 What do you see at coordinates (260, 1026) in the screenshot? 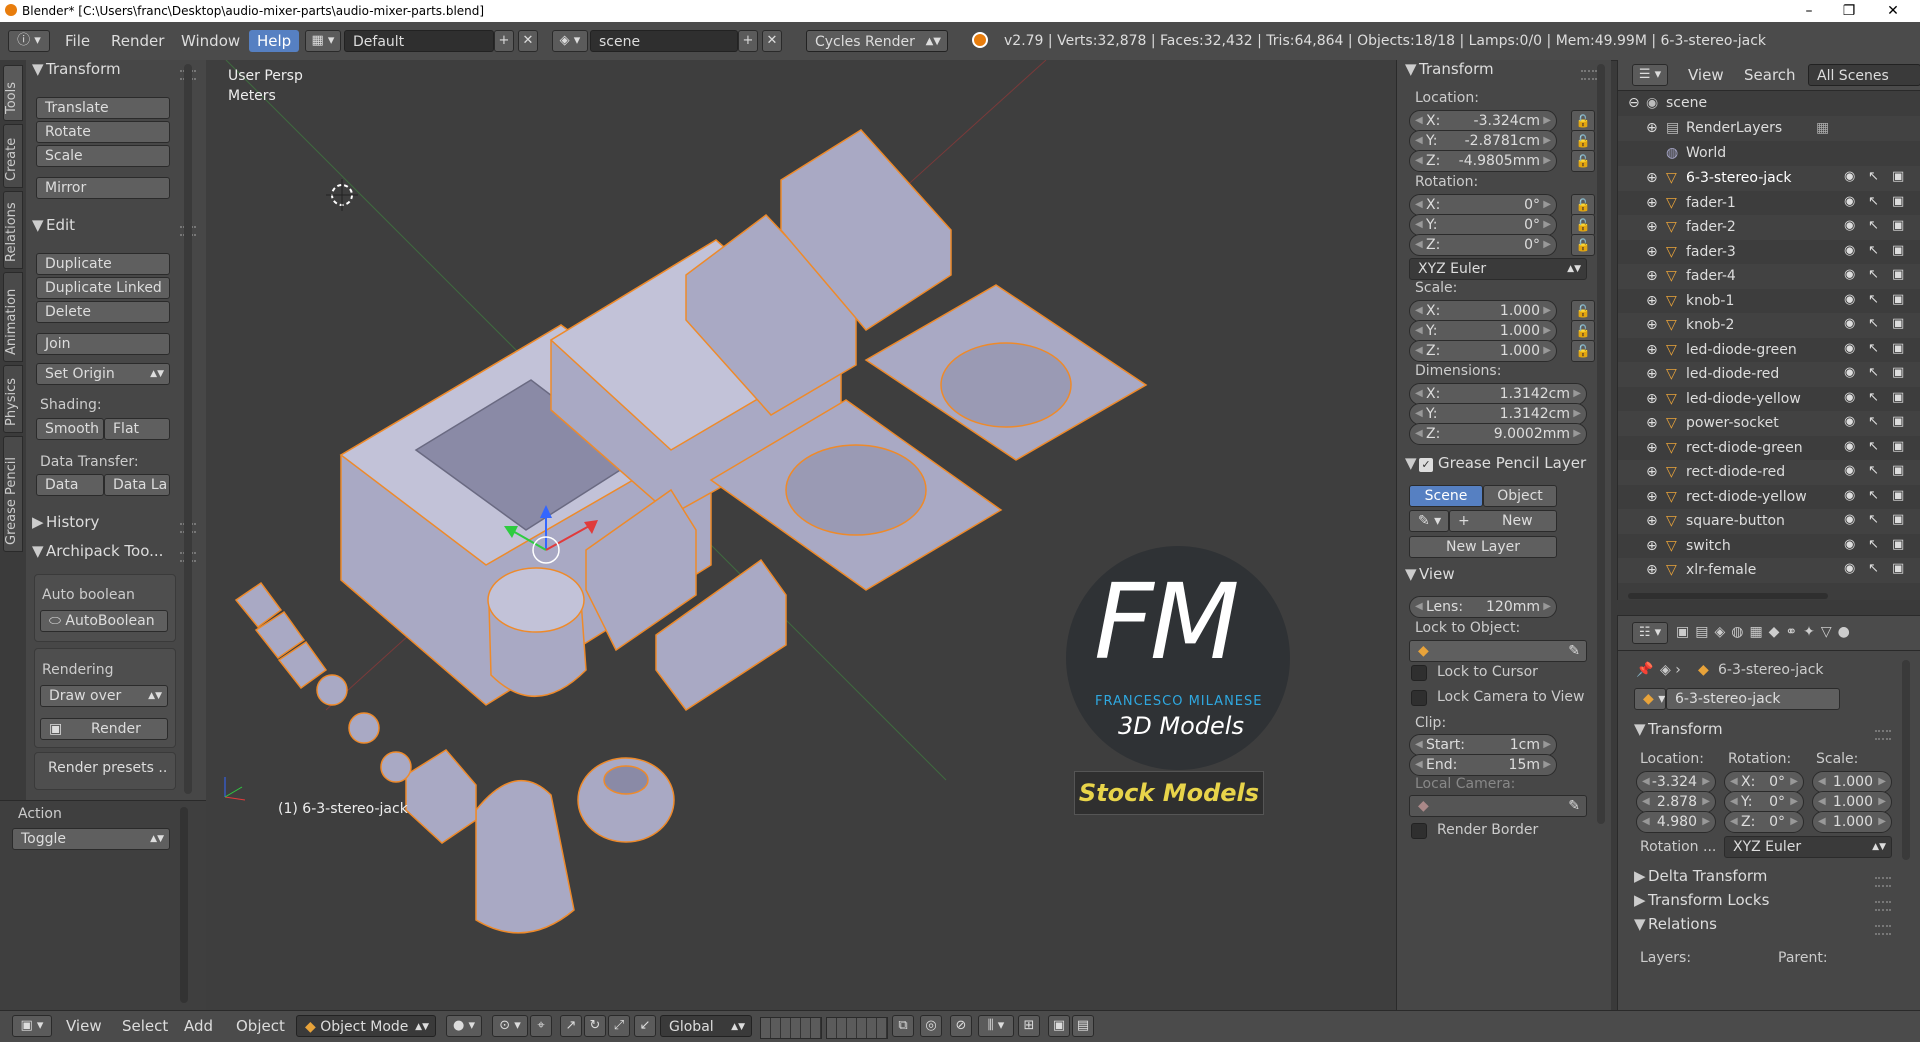
I see `menu-object: Object` at bounding box center [260, 1026].